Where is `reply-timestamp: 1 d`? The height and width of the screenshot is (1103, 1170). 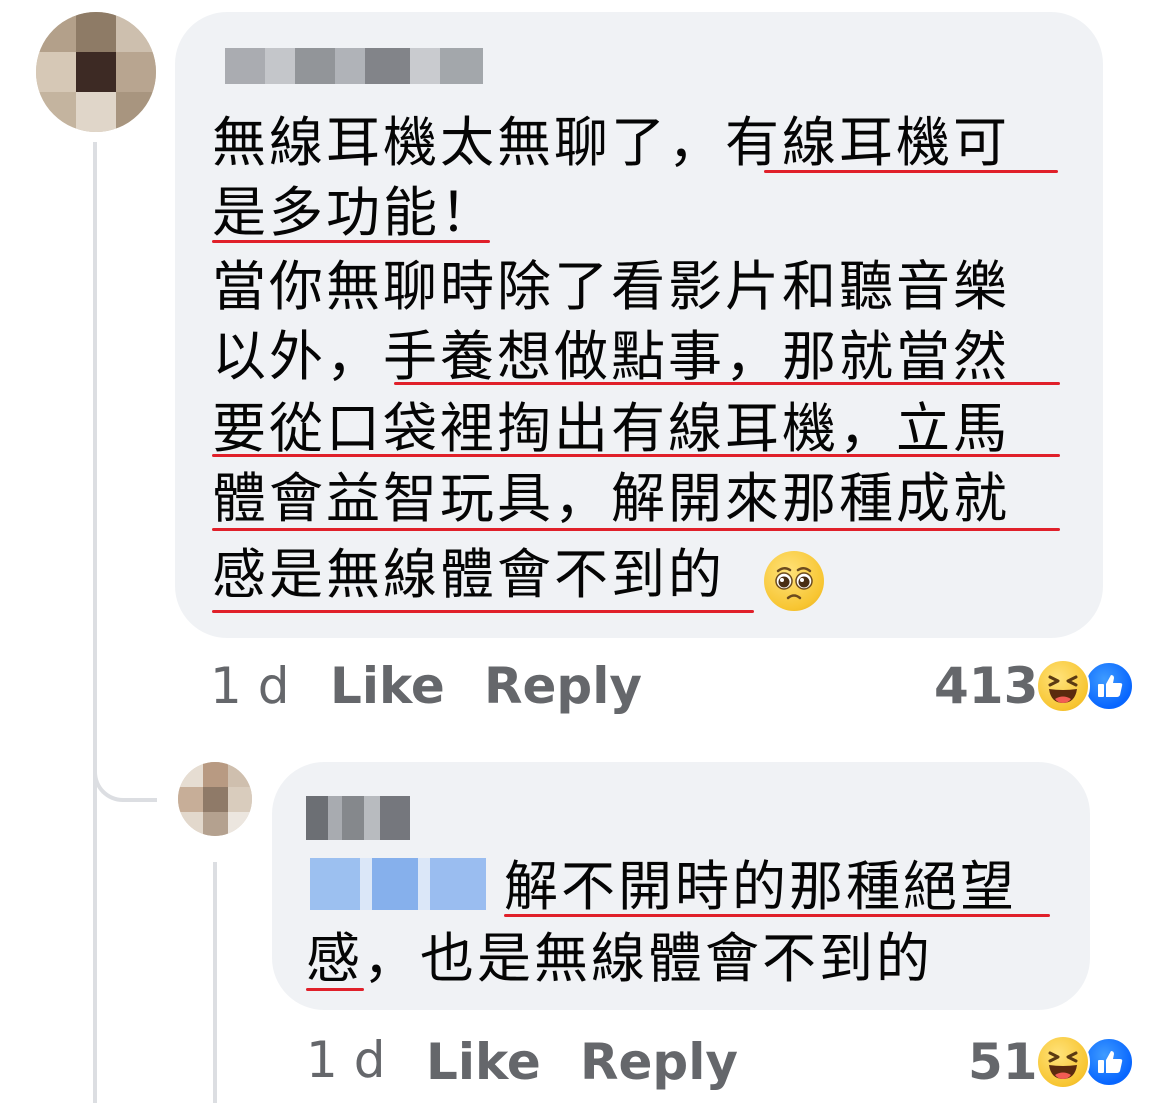
reply-timestamp: 1 d is located at coordinates (345, 1060).